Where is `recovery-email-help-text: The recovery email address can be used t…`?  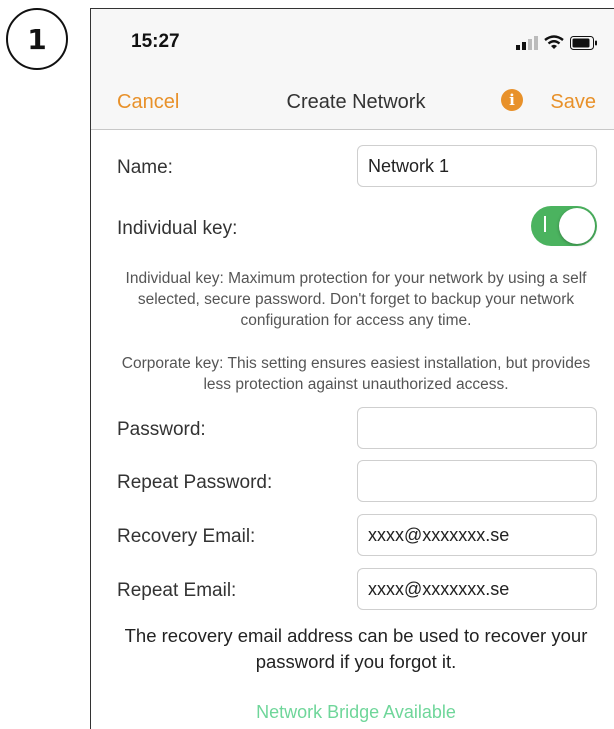 recovery-email-help-text: The recovery email address can be used t… is located at coordinates (356, 648).